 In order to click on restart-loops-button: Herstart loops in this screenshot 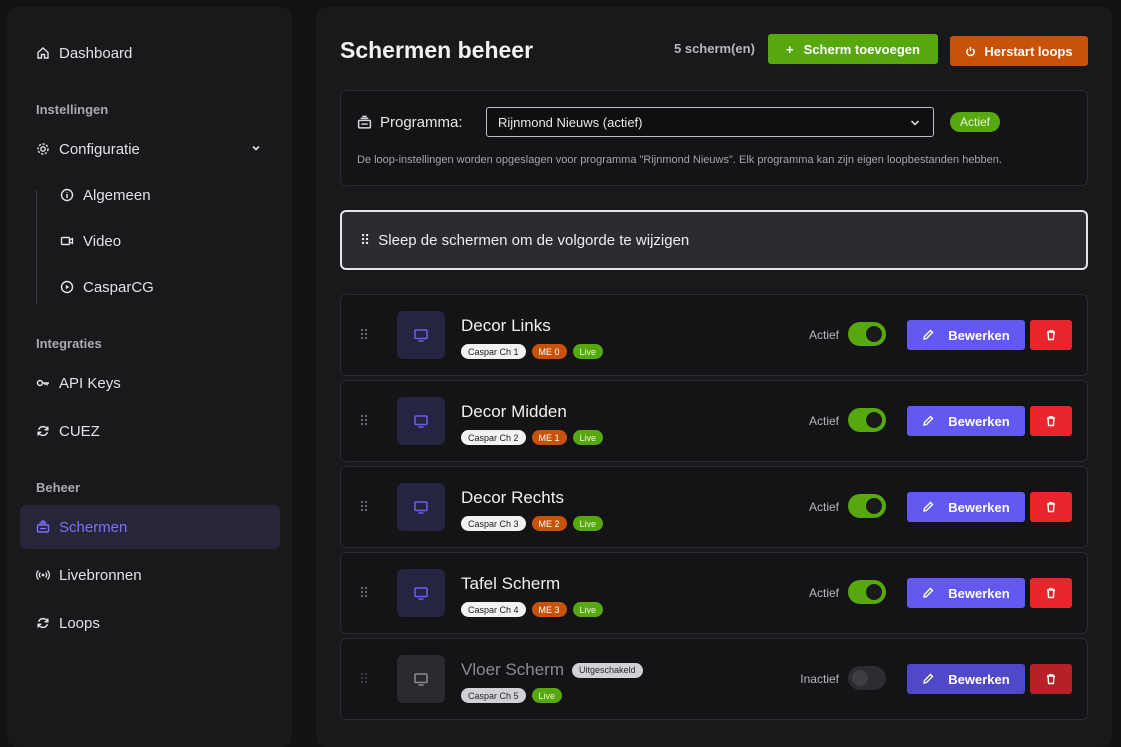, I will do `click(1019, 51)`.